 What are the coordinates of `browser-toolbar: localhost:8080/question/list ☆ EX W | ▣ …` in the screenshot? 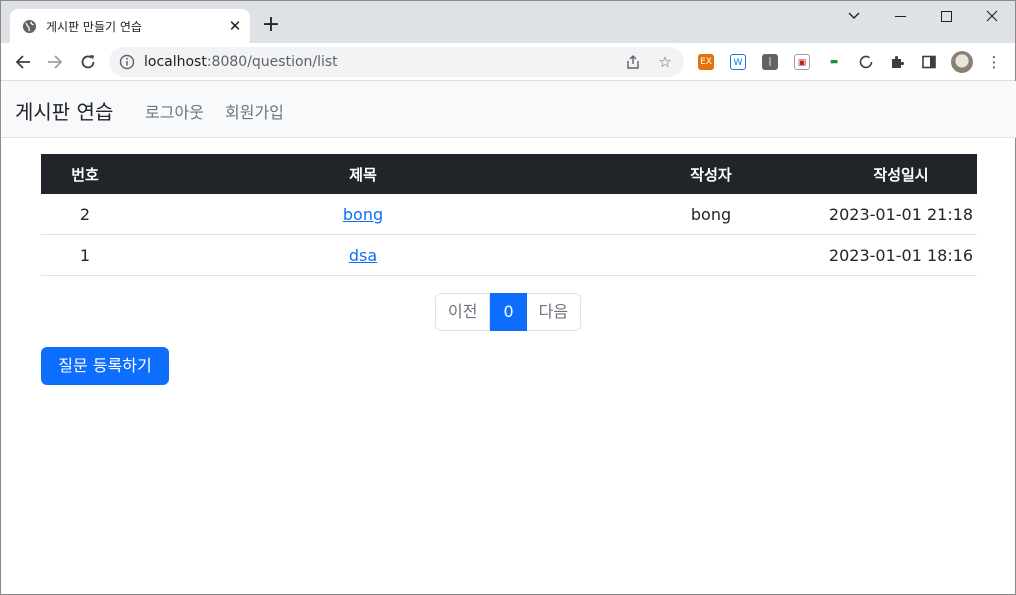 It's located at (508, 62).